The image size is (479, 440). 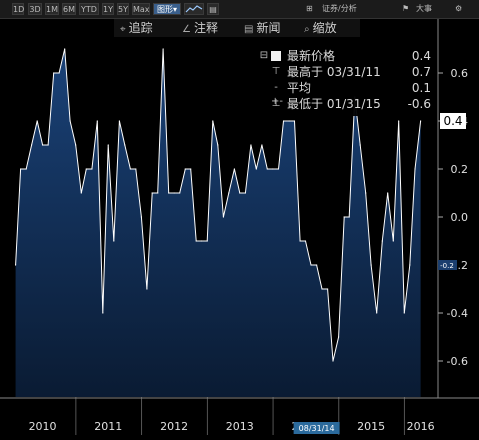 What do you see at coordinates (452, 121) in the screenshot?
I see `last-value-badge-text: 0.4` at bounding box center [452, 121].